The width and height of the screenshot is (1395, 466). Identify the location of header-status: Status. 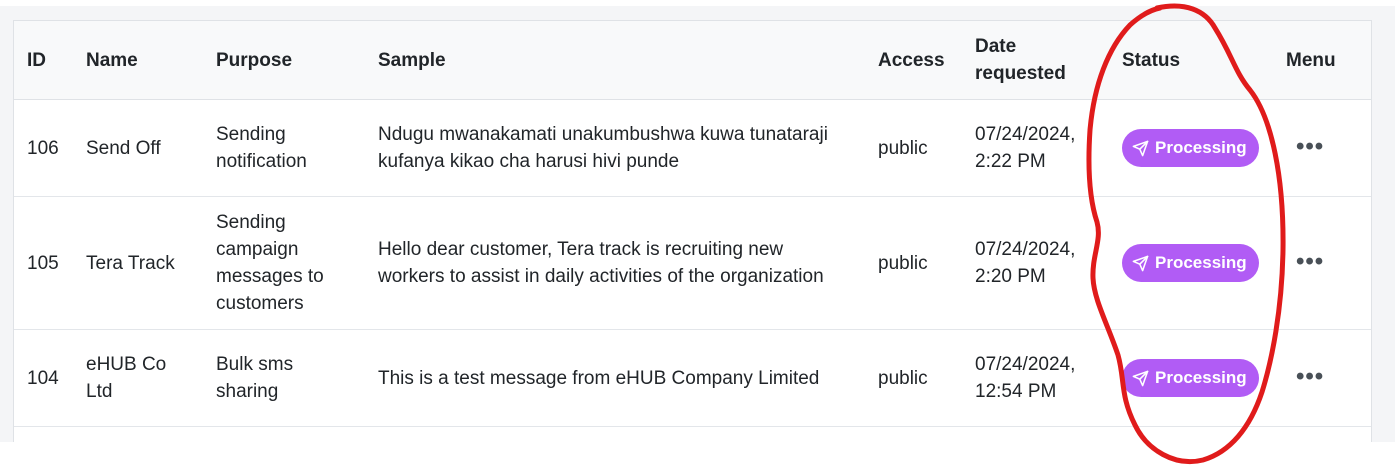
(1191, 60).